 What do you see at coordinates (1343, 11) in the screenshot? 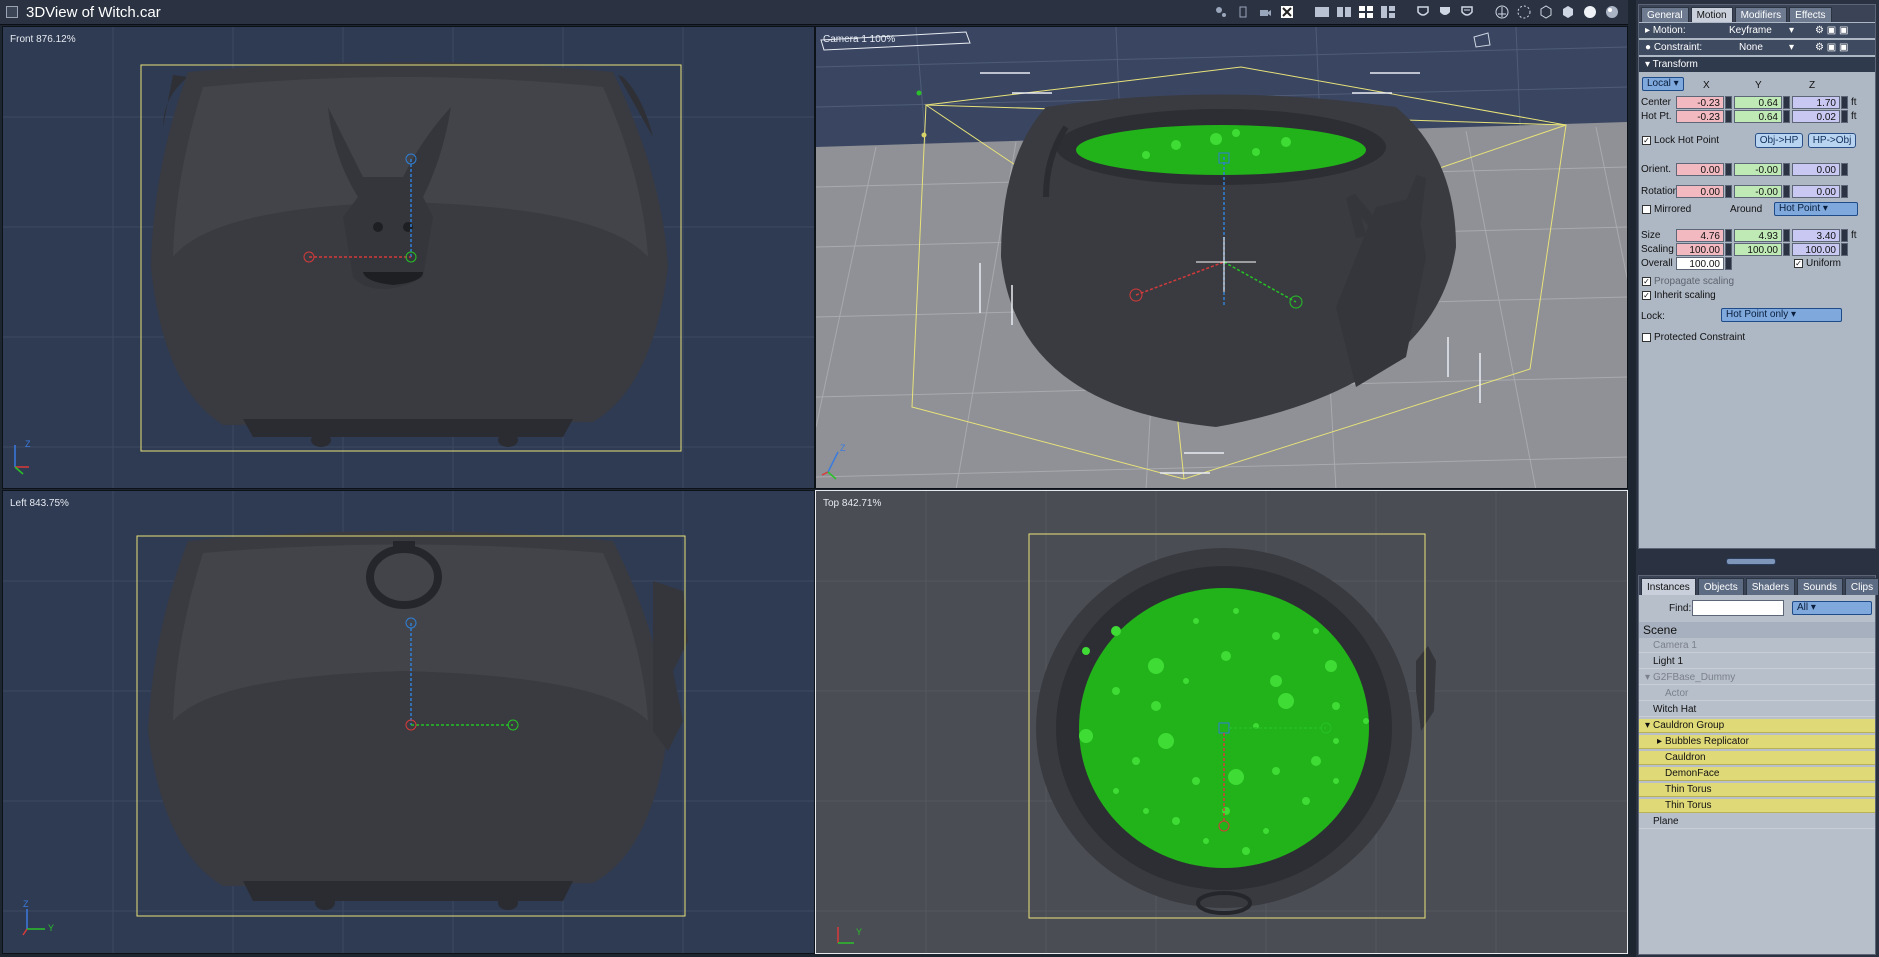
I see `layout-two-icon` at bounding box center [1343, 11].